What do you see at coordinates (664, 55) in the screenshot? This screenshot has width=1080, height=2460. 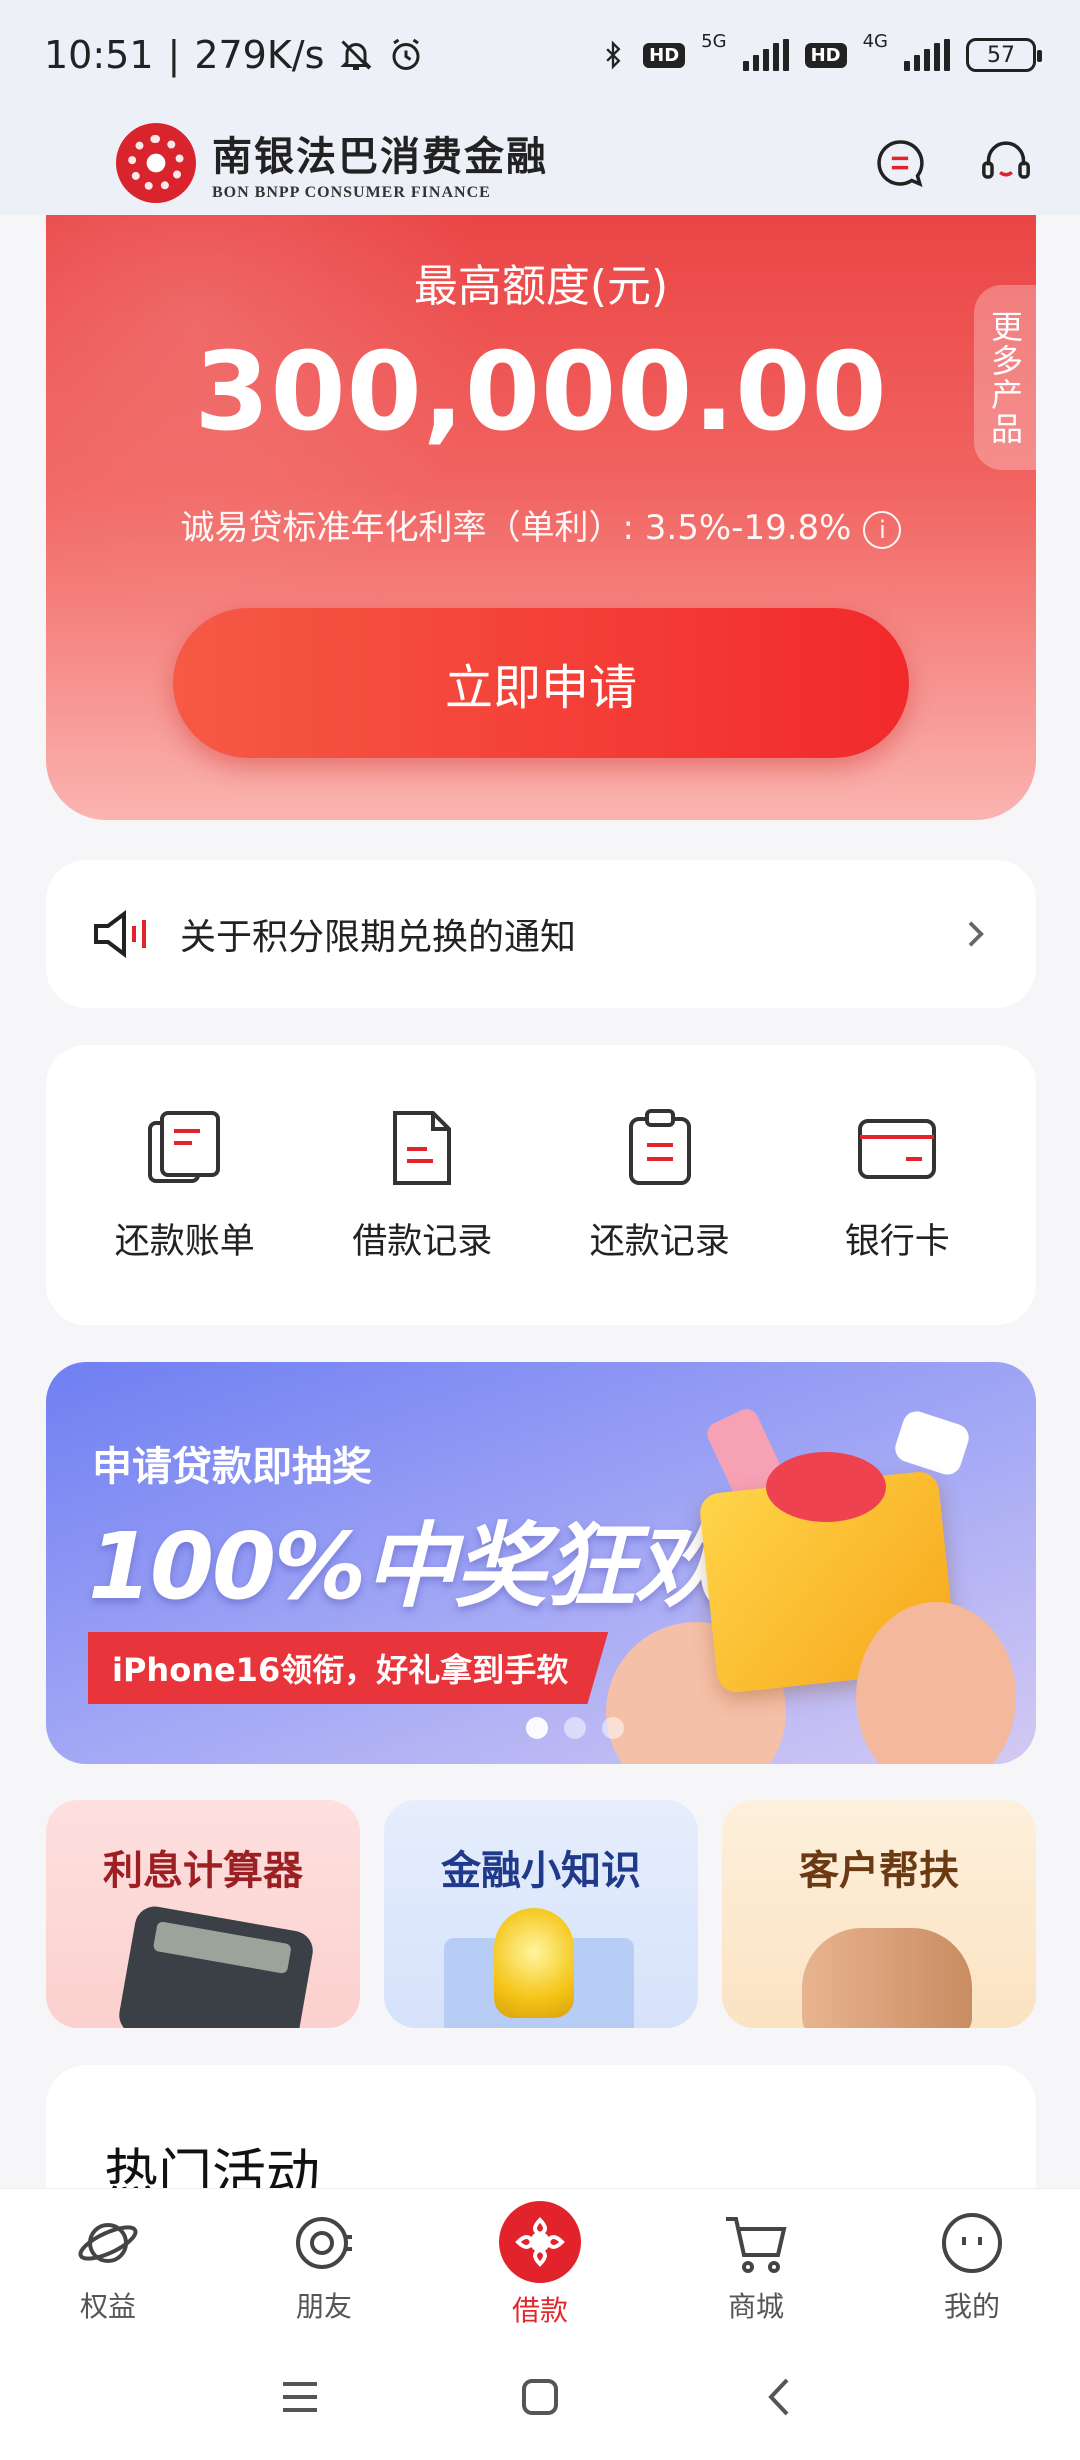 I see `hd-badge: HD` at bounding box center [664, 55].